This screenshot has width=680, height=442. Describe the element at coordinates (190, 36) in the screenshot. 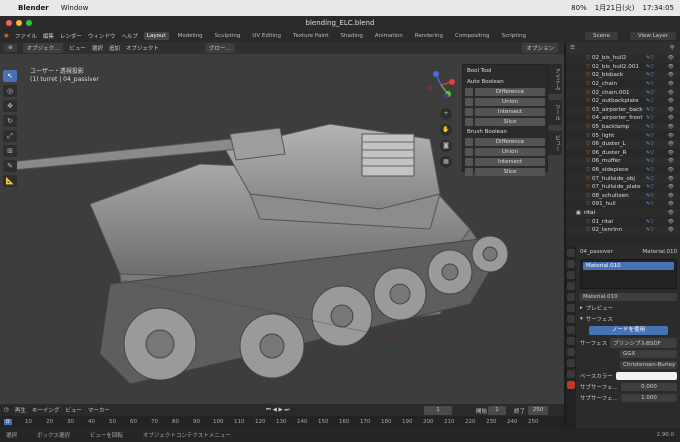

I see `tab-modeling: Modeling` at that location.